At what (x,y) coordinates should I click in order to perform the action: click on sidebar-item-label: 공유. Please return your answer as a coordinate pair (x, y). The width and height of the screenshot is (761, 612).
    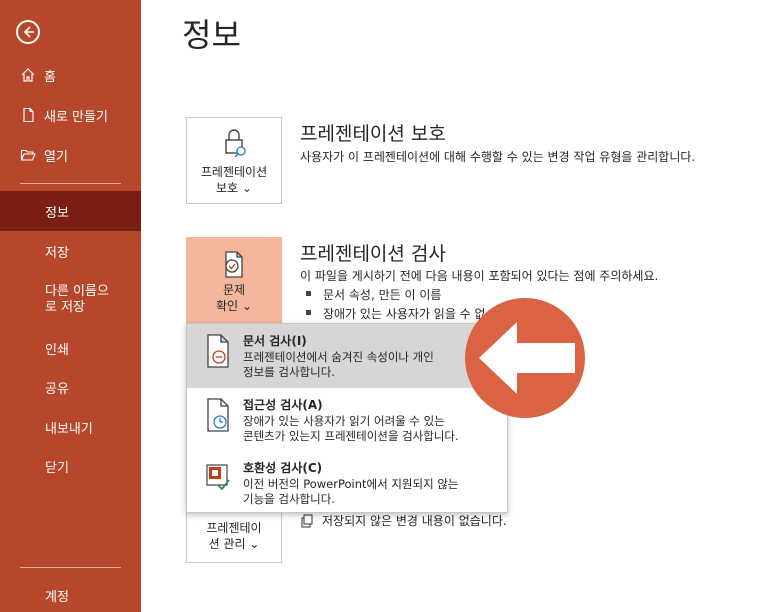
    Looking at the image, I should click on (57, 389).